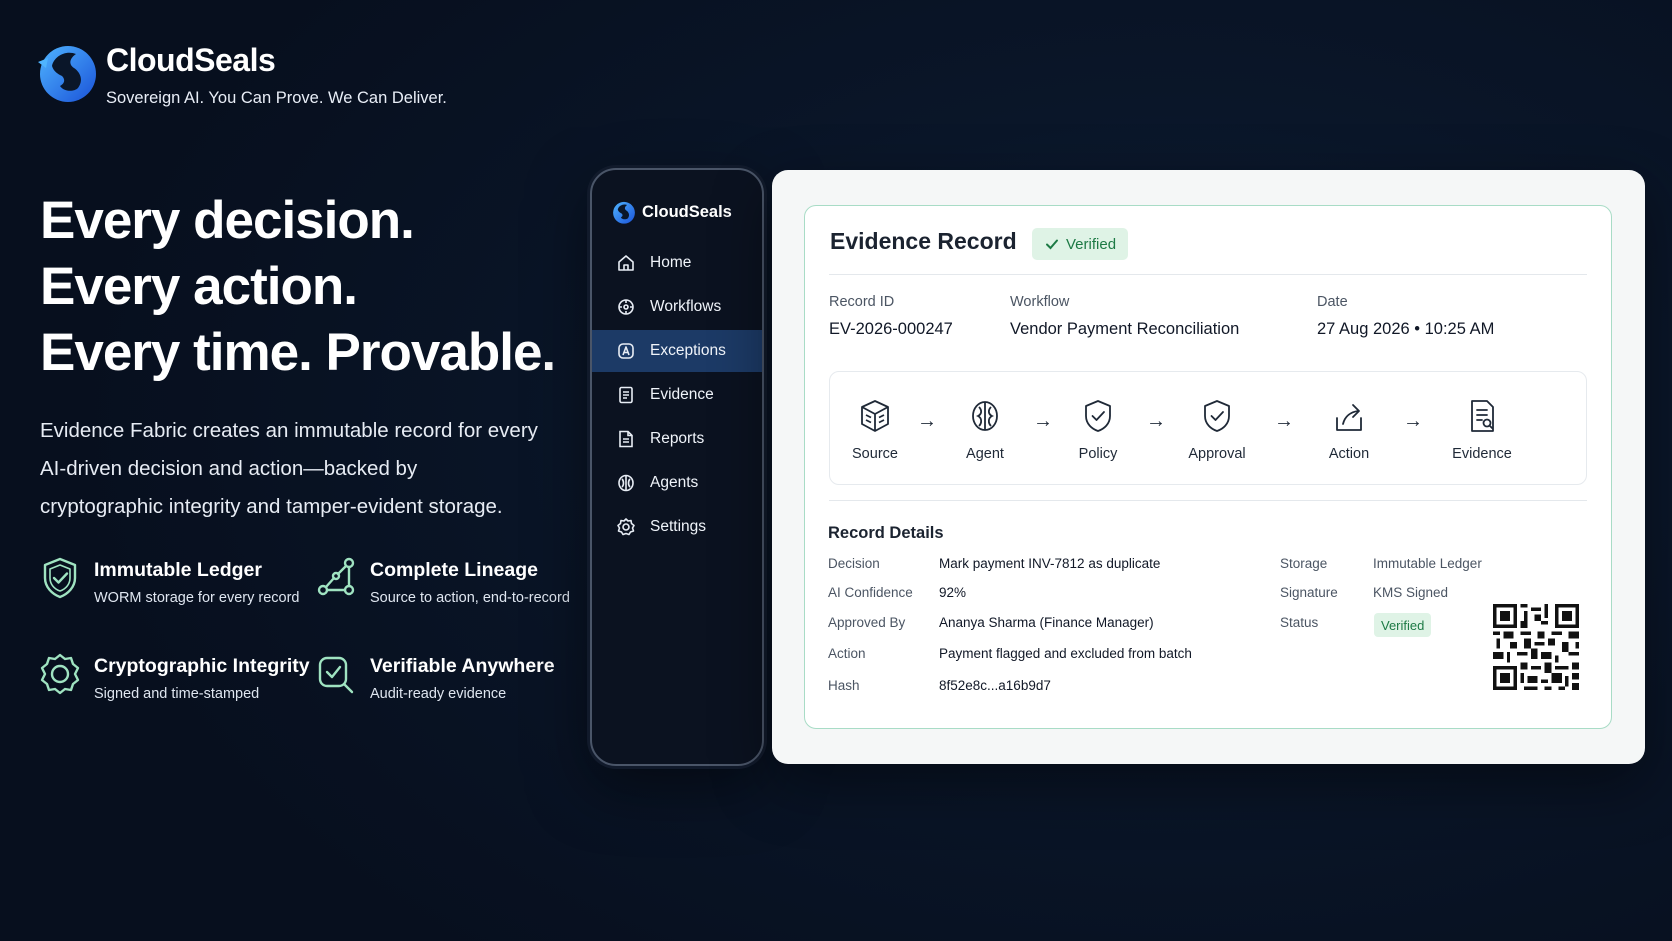  What do you see at coordinates (454, 570) in the screenshot?
I see `feature-title: Complete Lineage` at bounding box center [454, 570].